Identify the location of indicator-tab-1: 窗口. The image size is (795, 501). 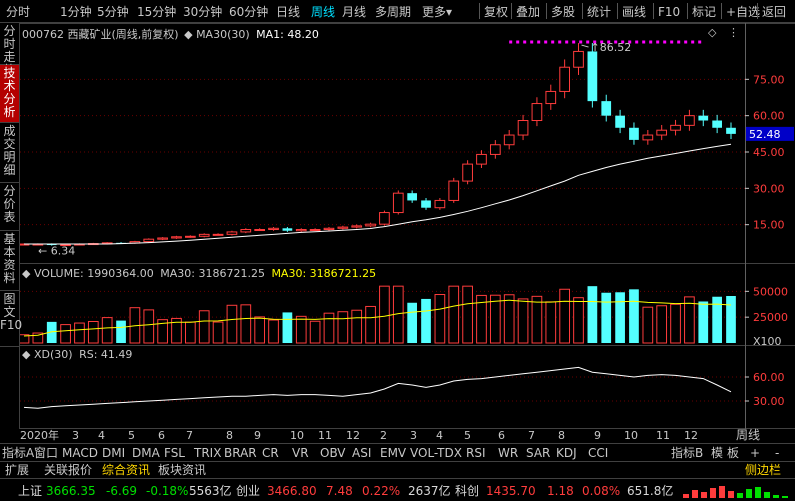
(46, 453).